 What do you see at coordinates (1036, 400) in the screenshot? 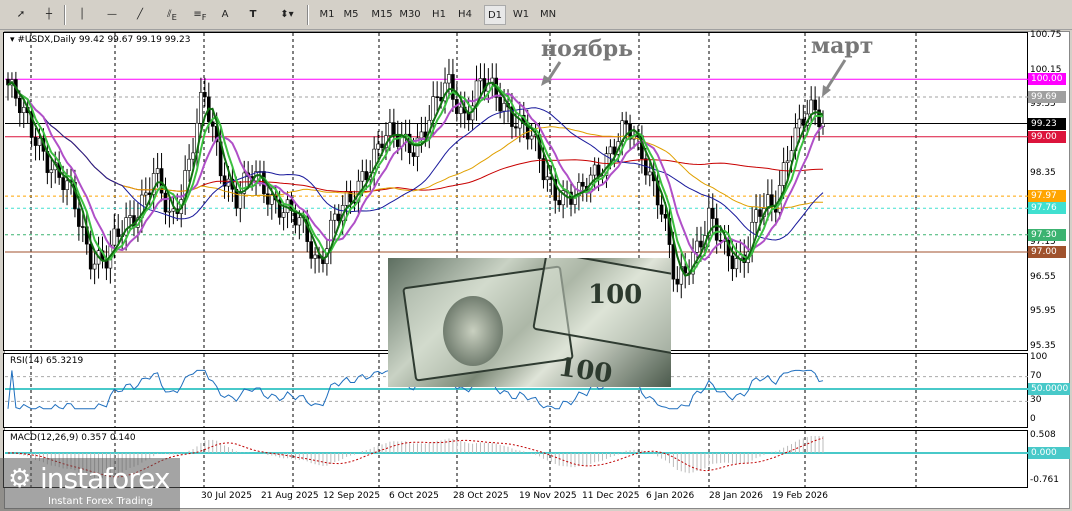
I see `rsi-tick: 30` at bounding box center [1036, 400].